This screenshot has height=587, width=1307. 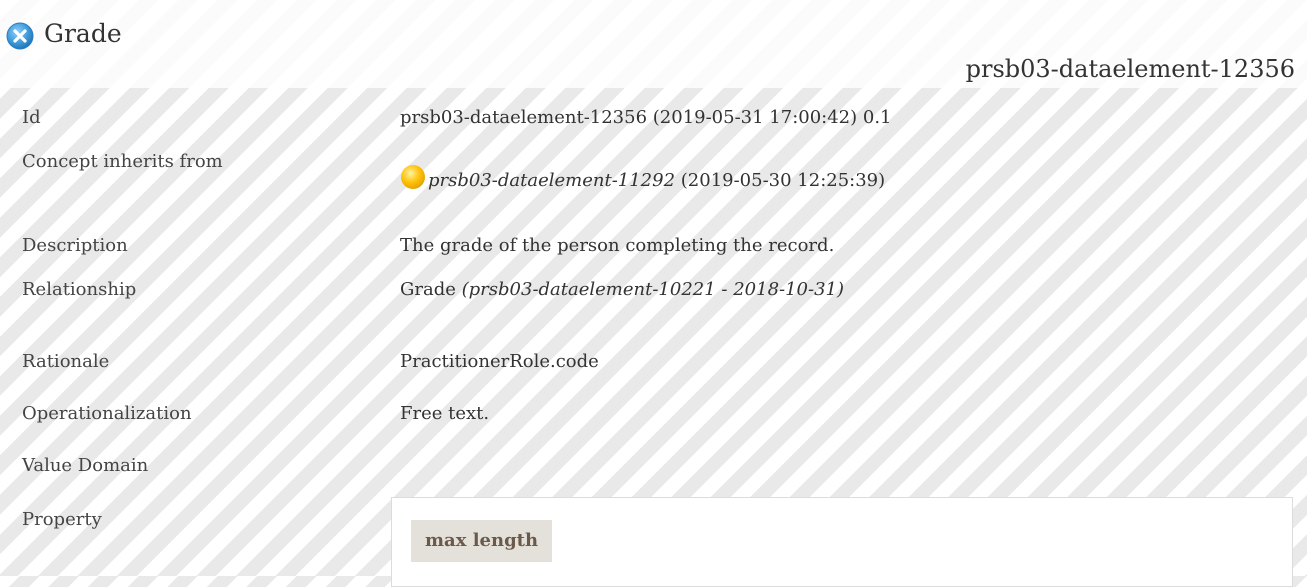 What do you see at coordinates (551, 180) in the screenshot?
I see `inherited-concept-link: prsb03-dataelement-11292` at bounding box center [551, 180].